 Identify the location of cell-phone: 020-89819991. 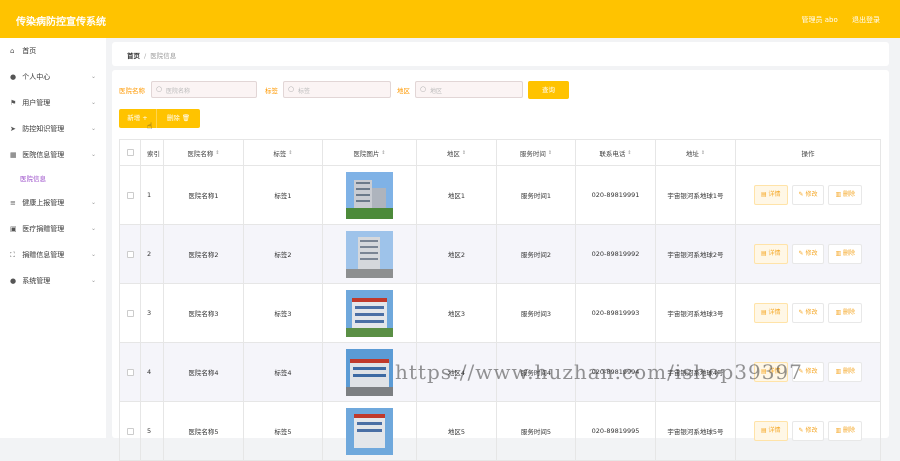
(616, 195).